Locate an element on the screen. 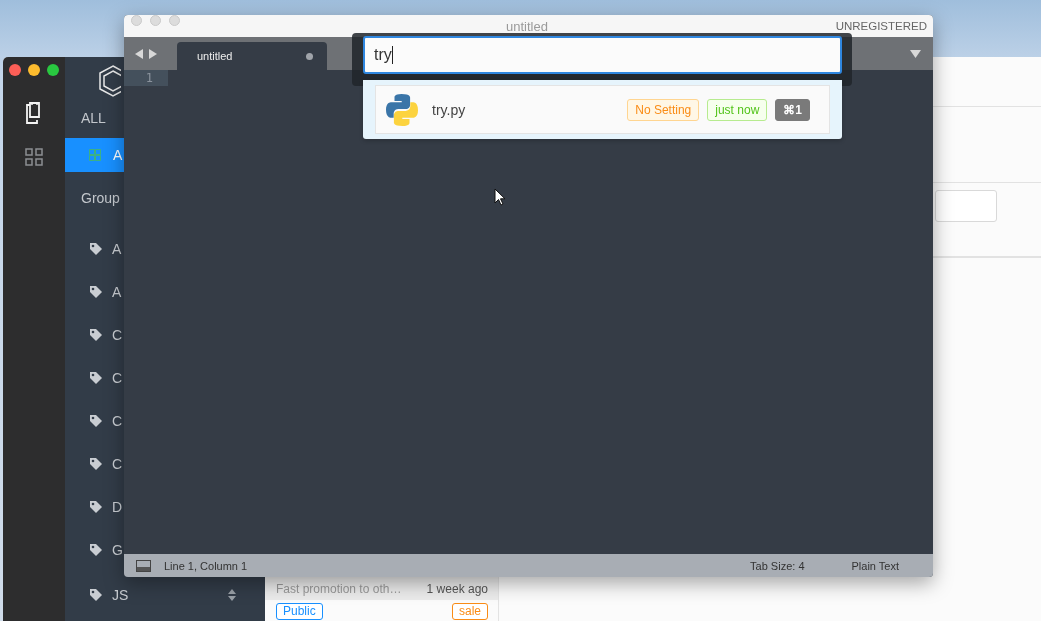 Image resolution: width=1041 pixels, height=621 pixels. input-field is located at coordinates (966, 206).